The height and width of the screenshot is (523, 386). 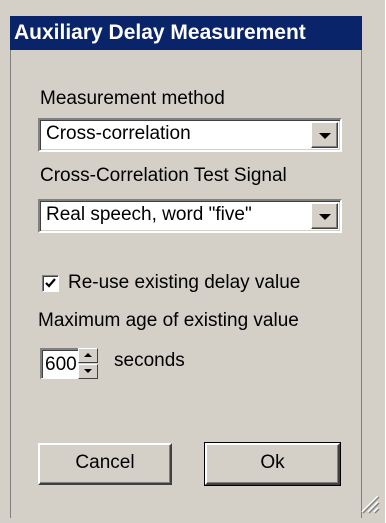 I want to click on spin-up-button, so click(x=88, y=355).